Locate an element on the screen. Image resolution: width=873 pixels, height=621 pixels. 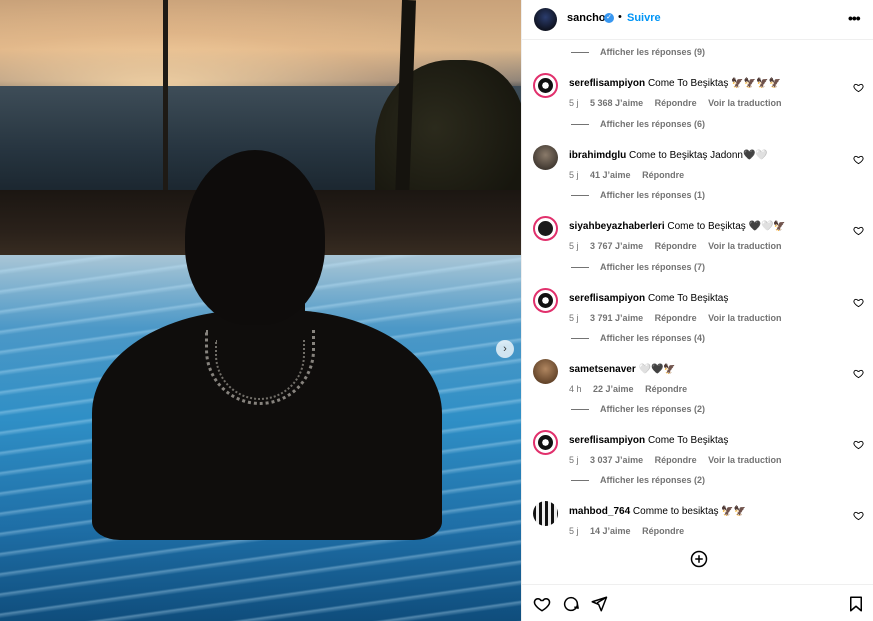
view-replies-link: Afficher les réponses (6) is located at coordinates (638, 124).